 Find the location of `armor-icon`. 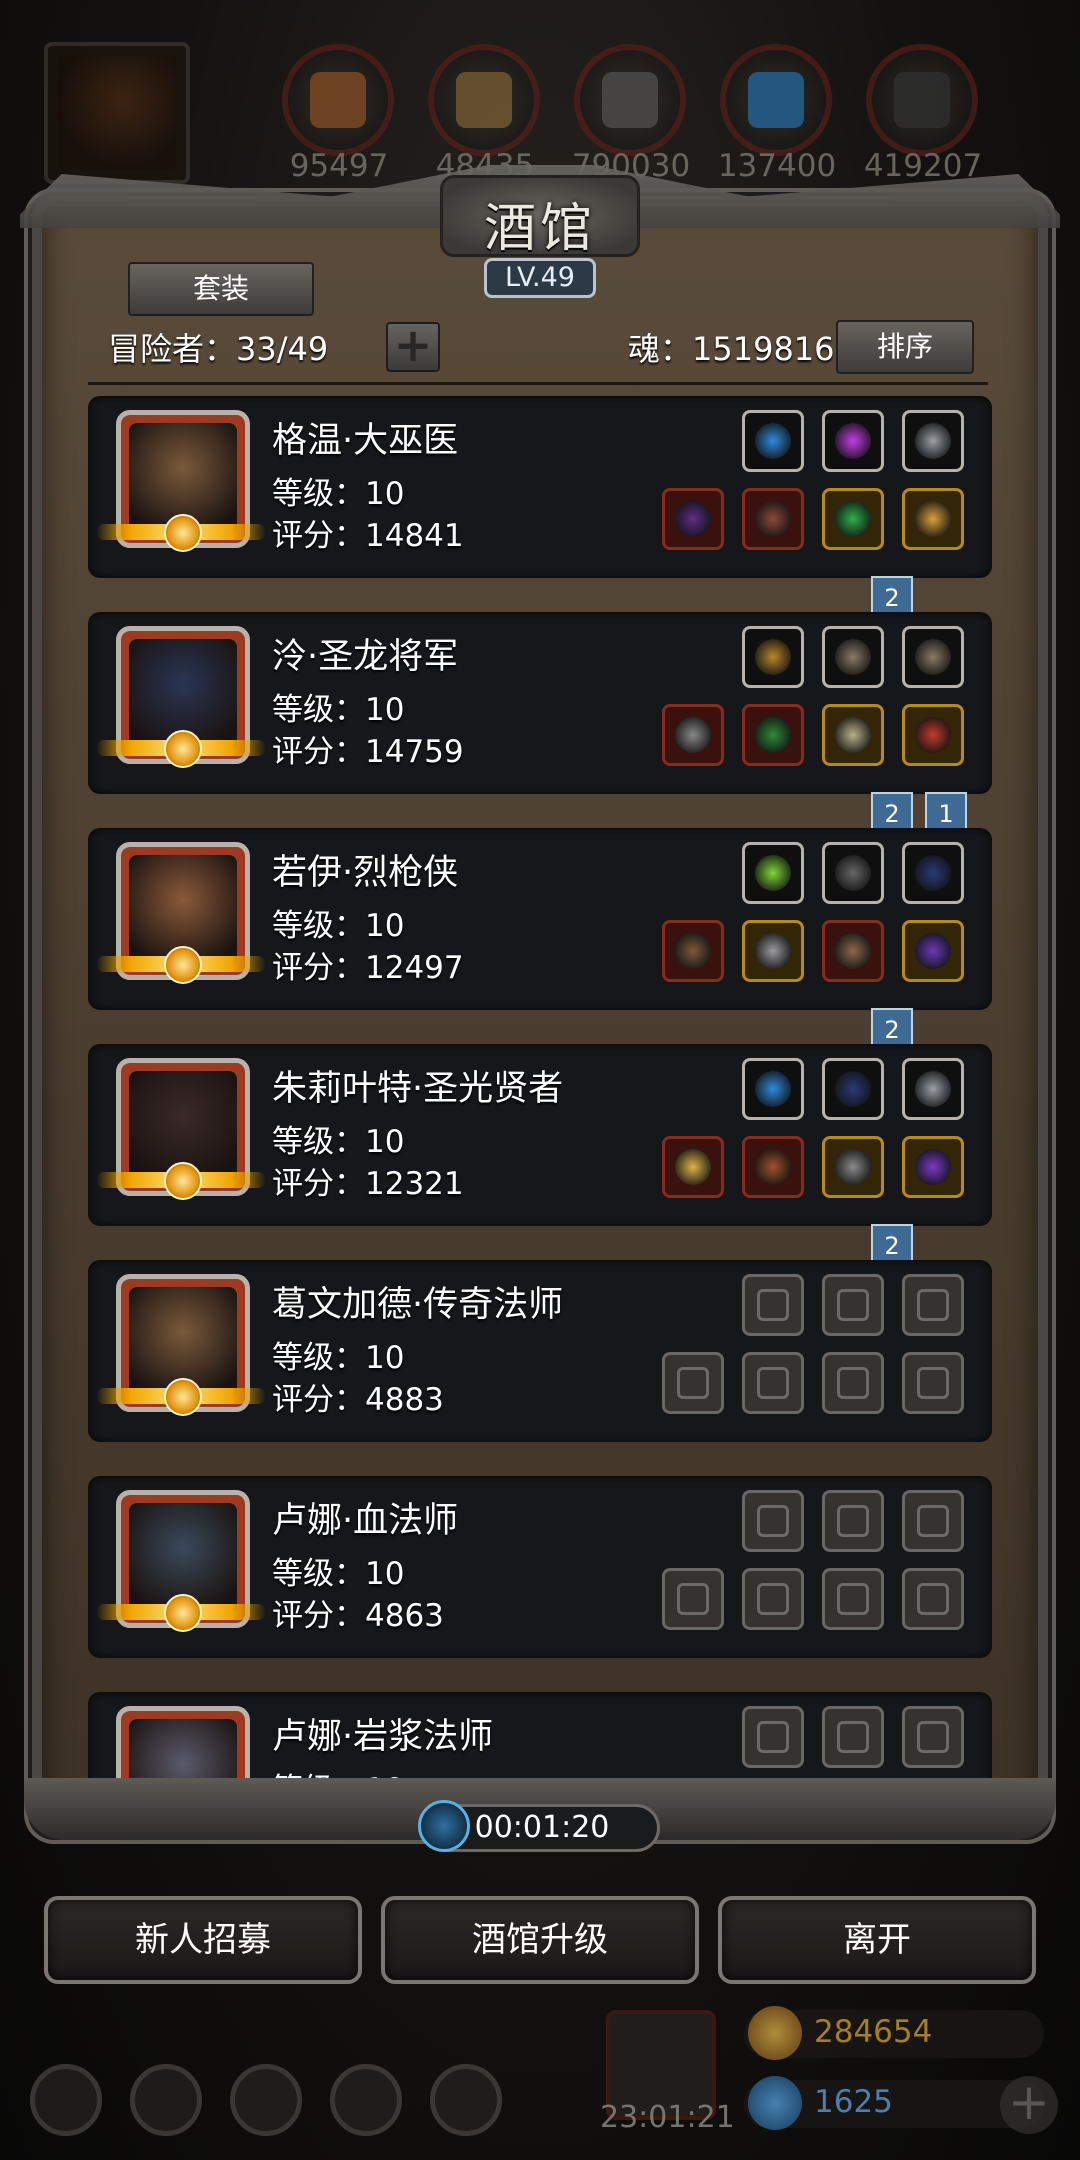

armor-icon is located at coordinates (773, 951).